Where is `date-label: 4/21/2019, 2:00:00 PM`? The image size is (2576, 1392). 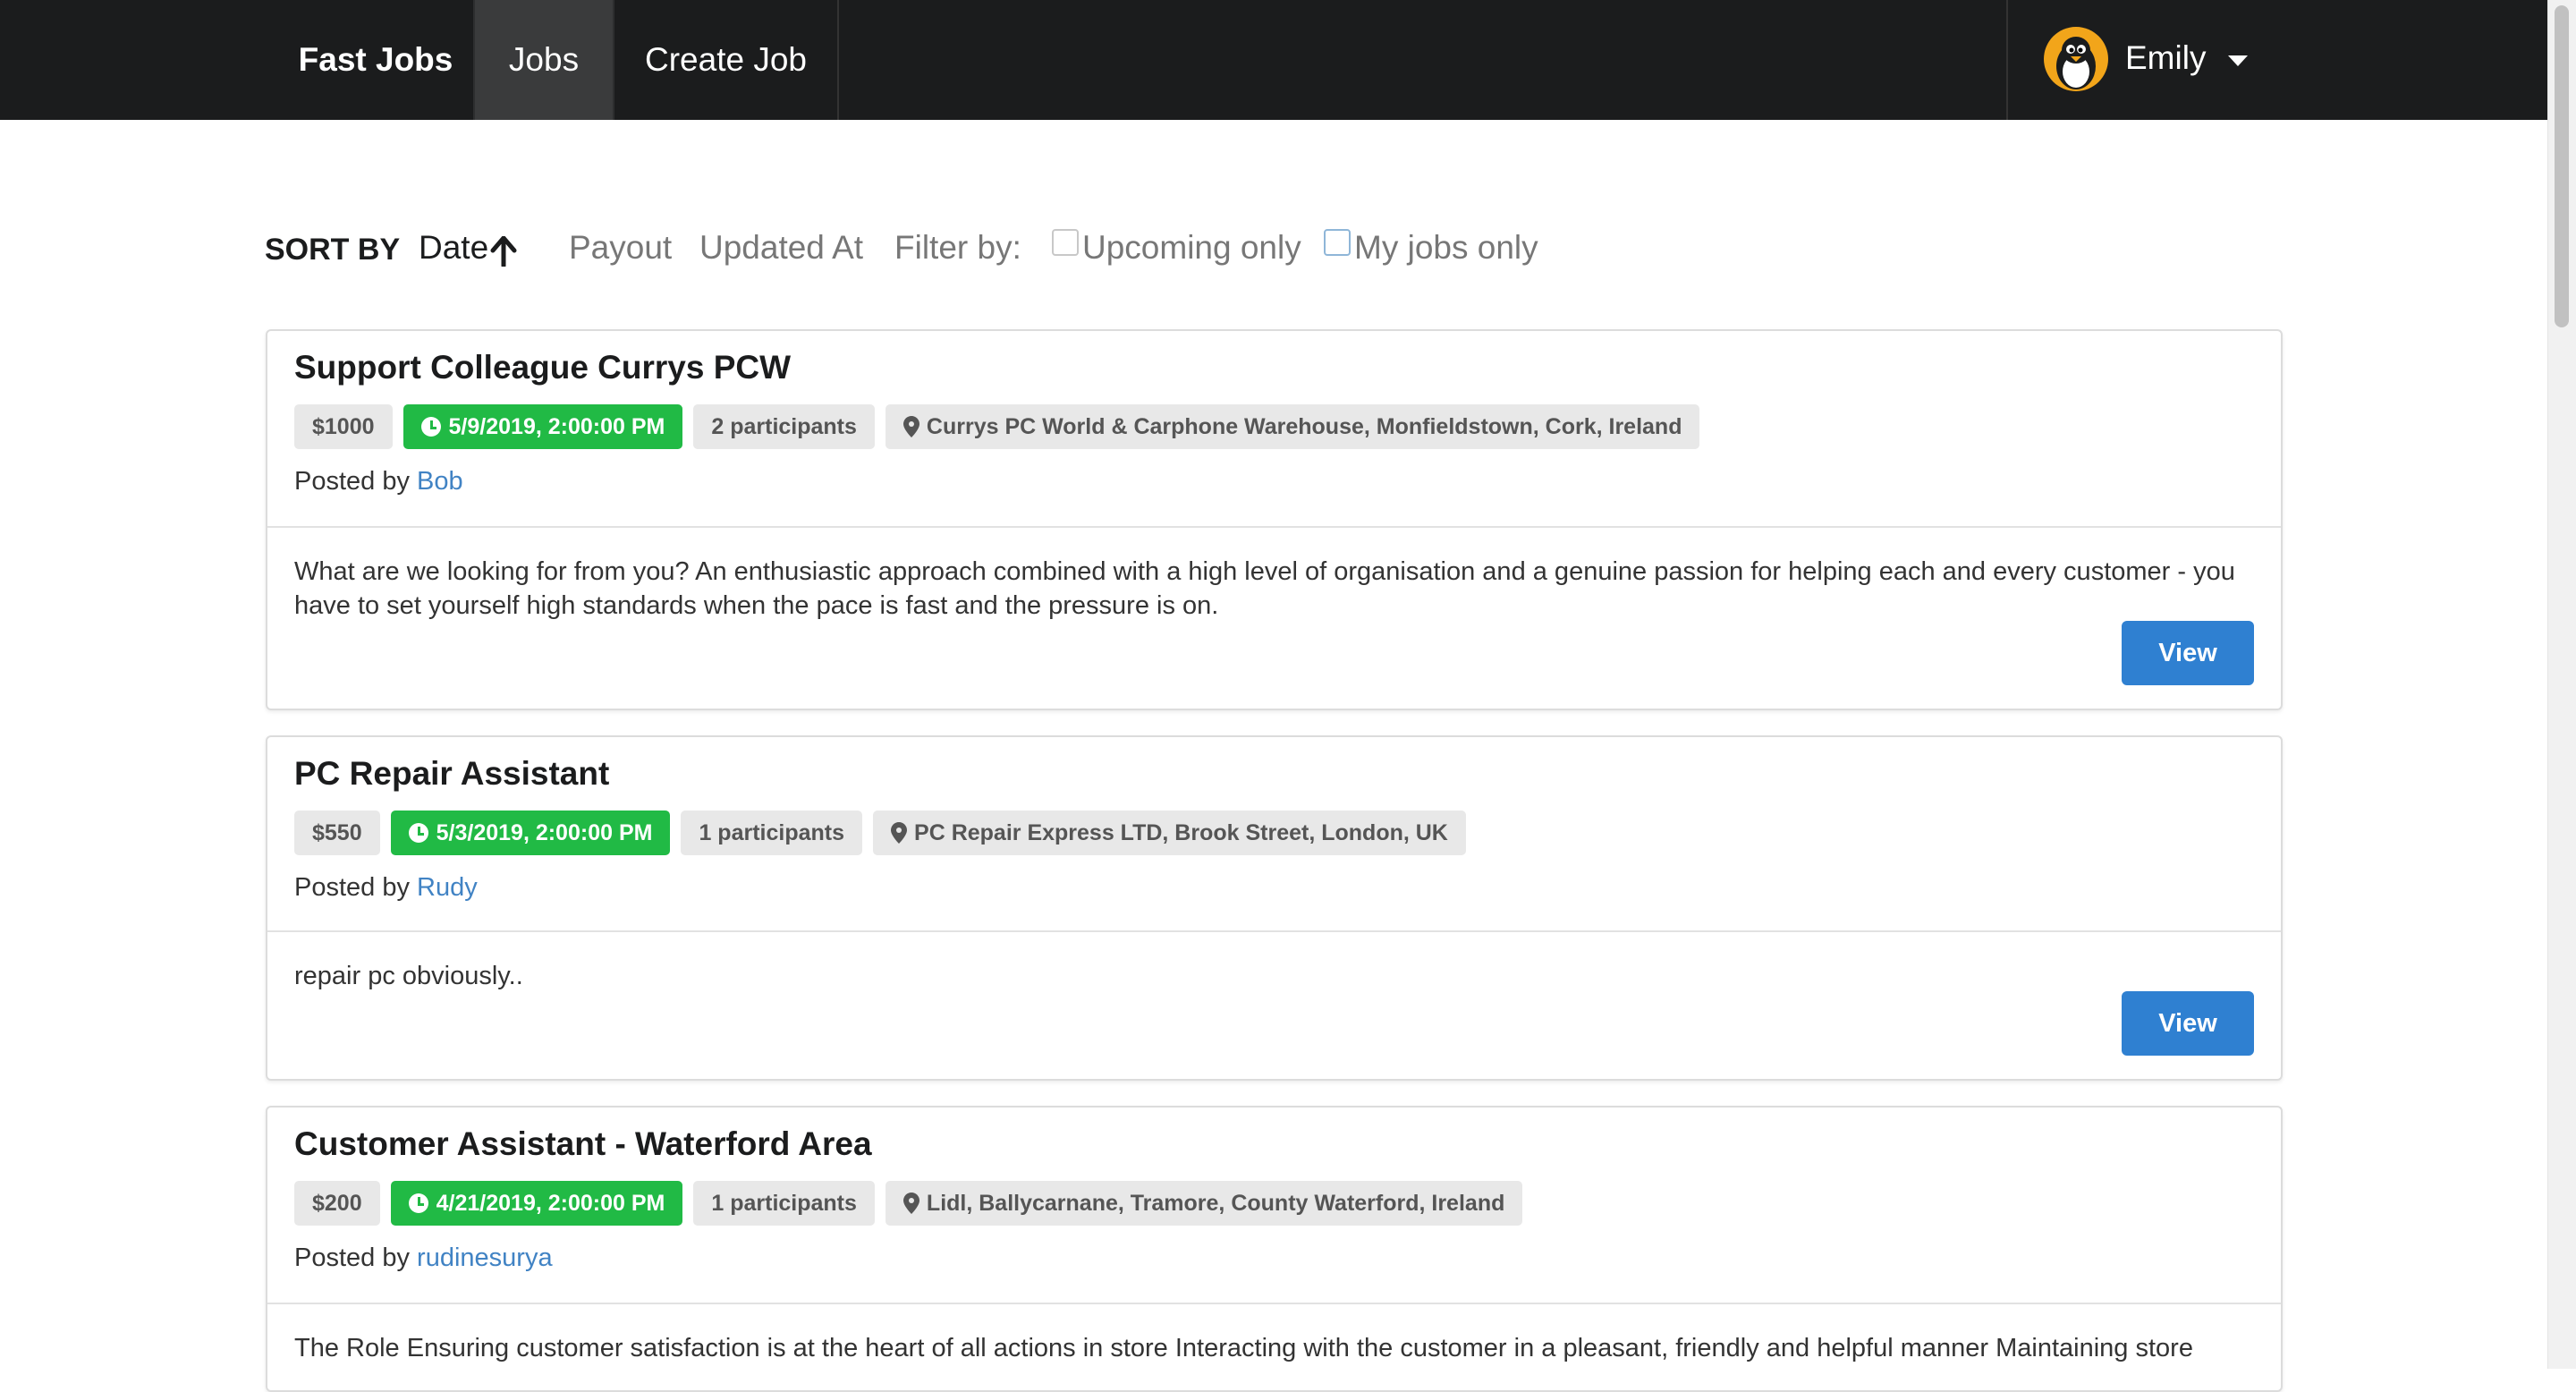
date-label: 4/21/2019, 2:00:00 PM is located at coordinates (536, 1203).